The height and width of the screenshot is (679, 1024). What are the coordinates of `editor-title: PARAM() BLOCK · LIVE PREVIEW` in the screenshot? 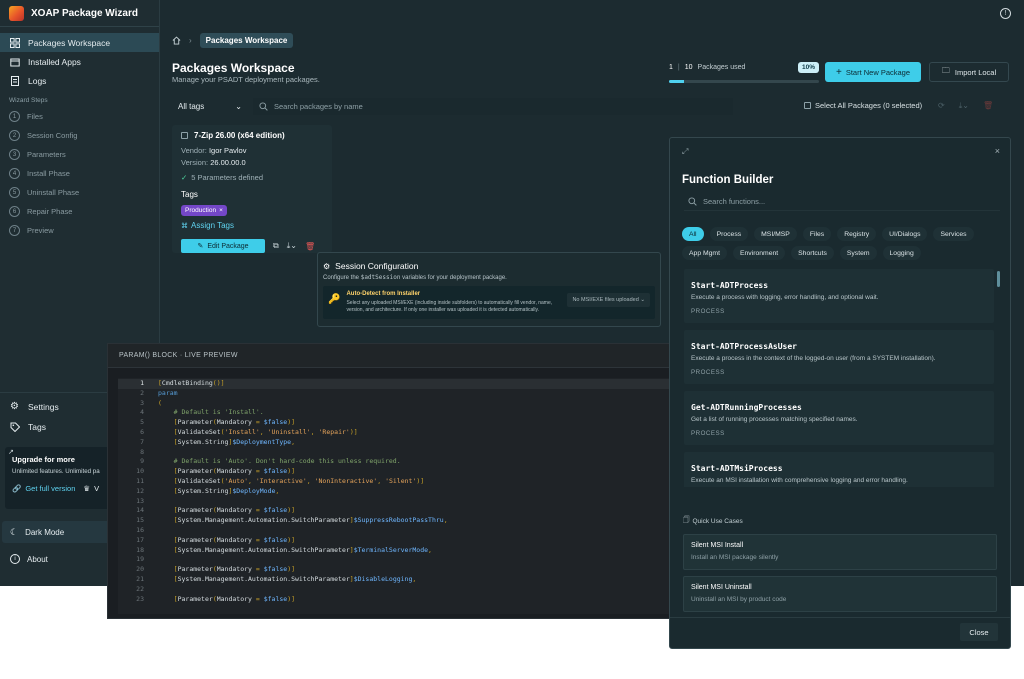 It's located at (391, 356).